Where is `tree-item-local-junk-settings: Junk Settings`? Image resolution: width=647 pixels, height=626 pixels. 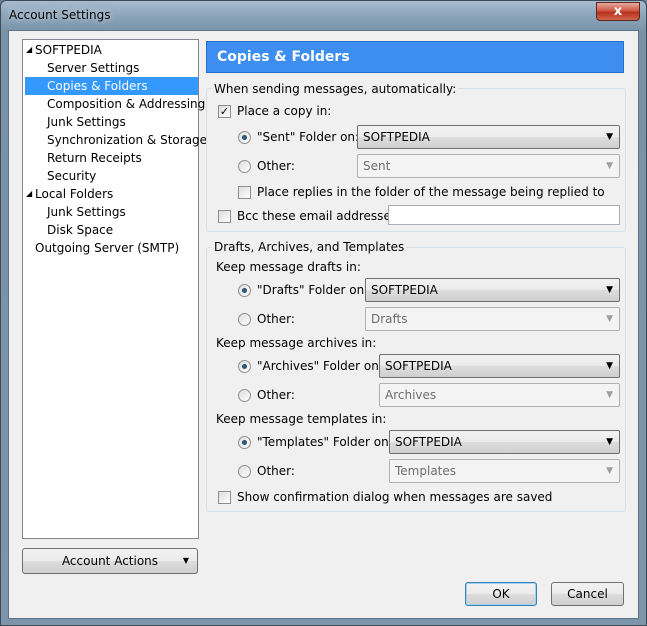
tree-item-local-junk-settings: Junk Settings is located at coordinates (111, 212).